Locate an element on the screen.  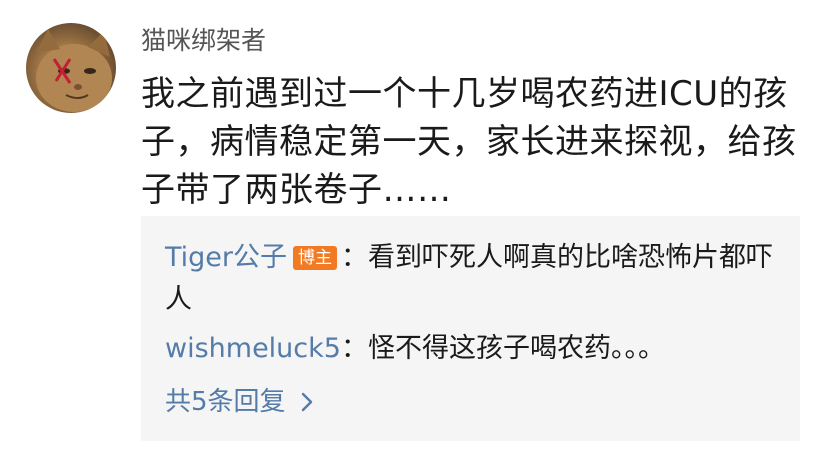
reply-author: Tiger公子 is located at coordinates (226, 257).